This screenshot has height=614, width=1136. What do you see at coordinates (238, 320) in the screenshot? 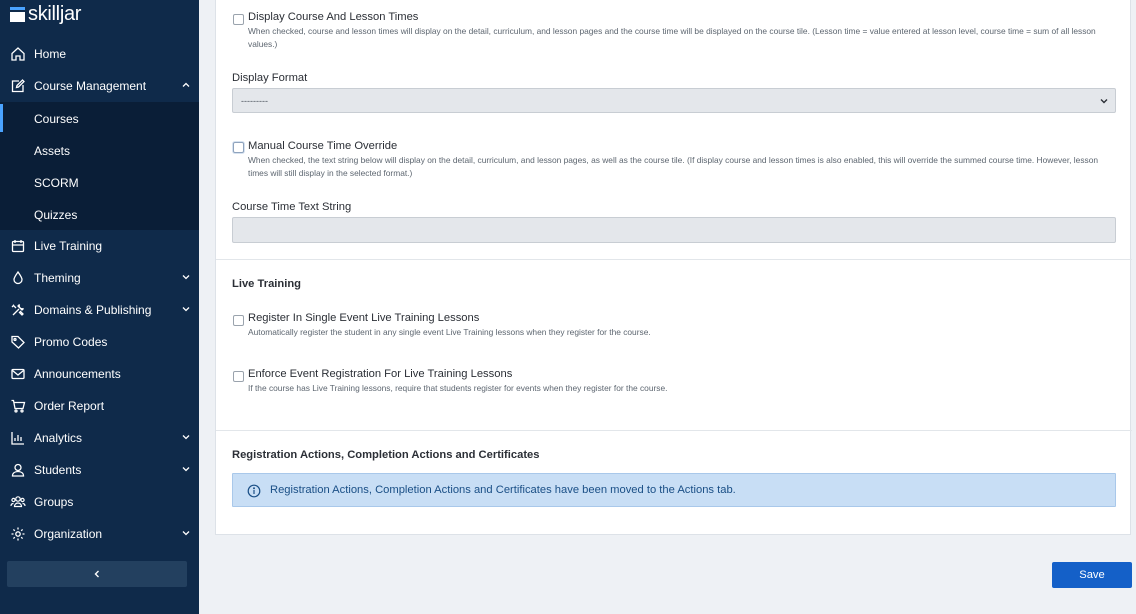
I see `register-single-event-checkbox` at bounding box center [238, 320].